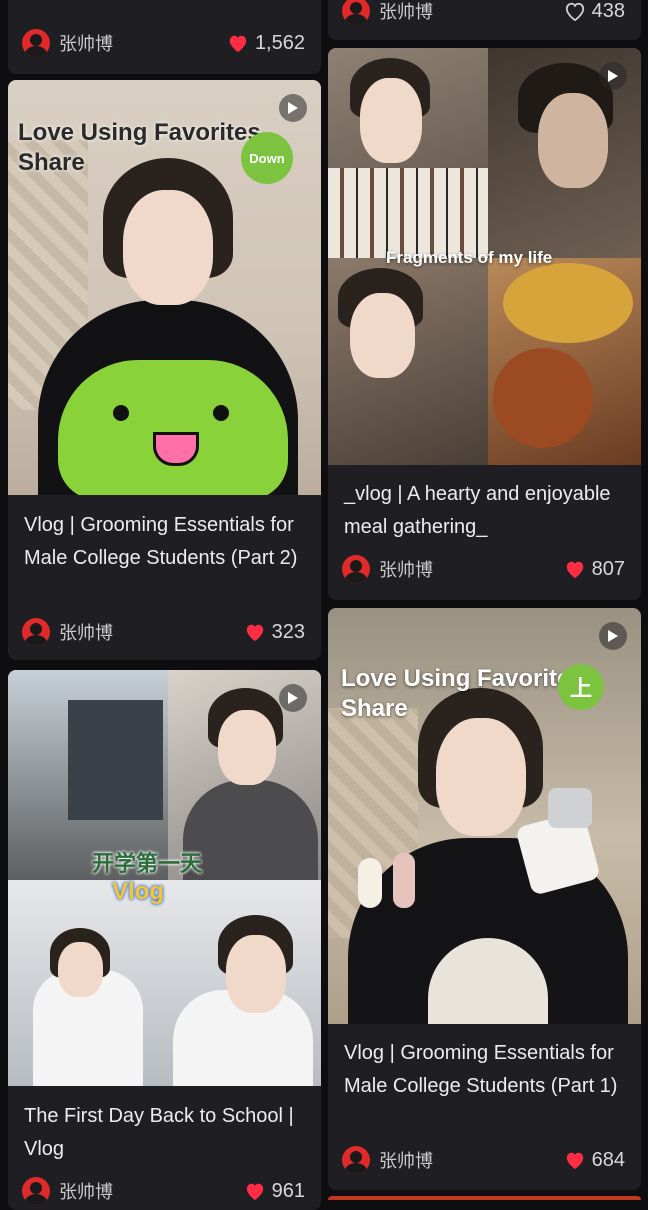 The width and height of the screenshot is (648, 1210). Describe the element at coordinates (570, 808) in the screenshot. I see `foil-pack` at that location.